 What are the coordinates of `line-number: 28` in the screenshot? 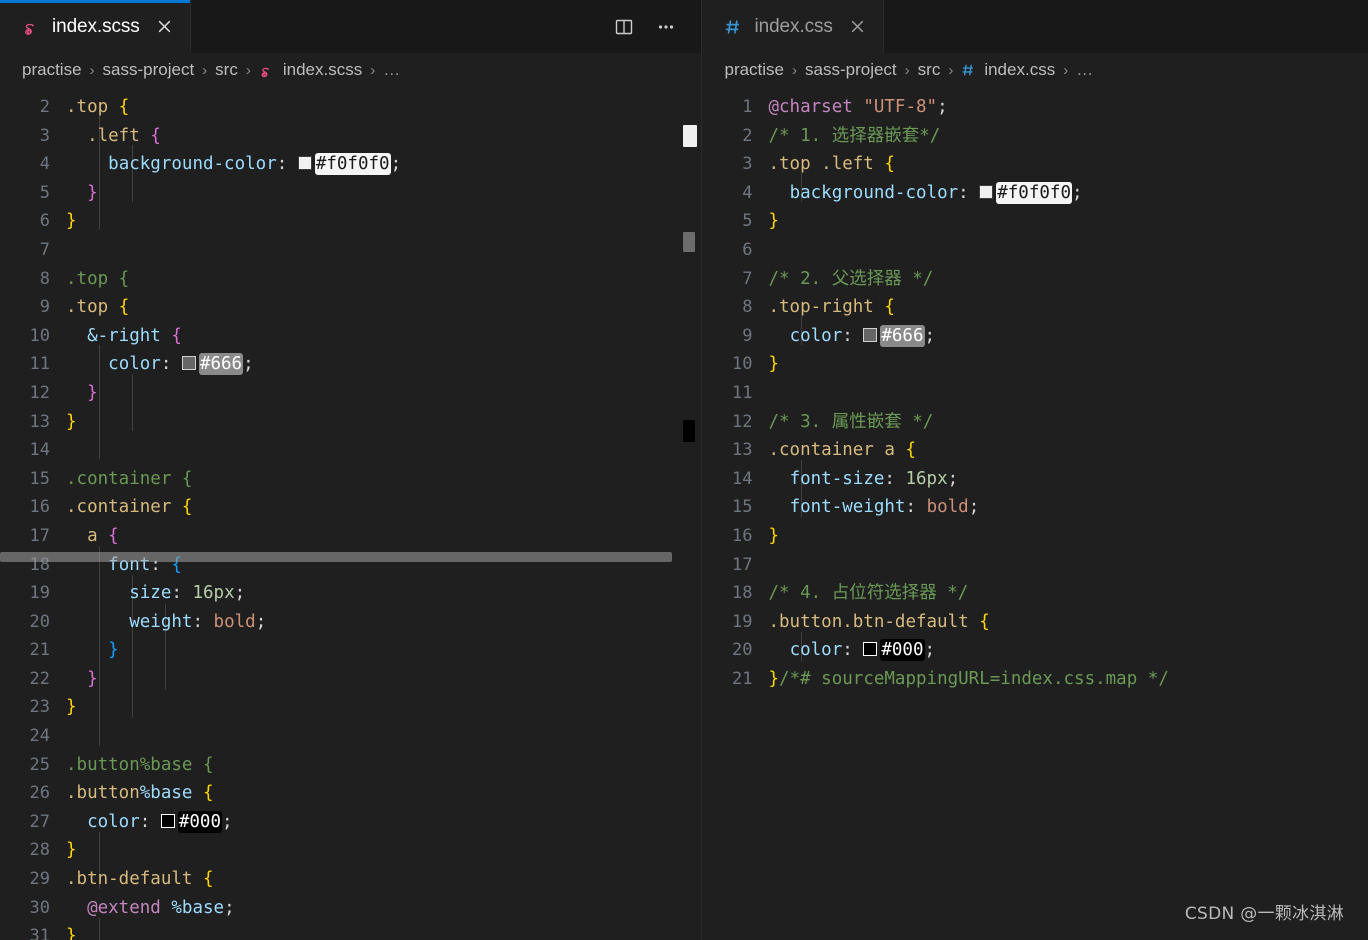 It's located at (39, 850).